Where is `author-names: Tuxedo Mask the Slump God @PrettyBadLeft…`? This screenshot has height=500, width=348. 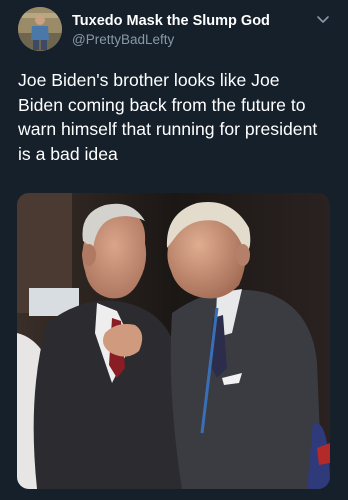 author-names: Tuxedo Mask the Slump God @PrettyBadLeft… is located at coordinates (171, 30).